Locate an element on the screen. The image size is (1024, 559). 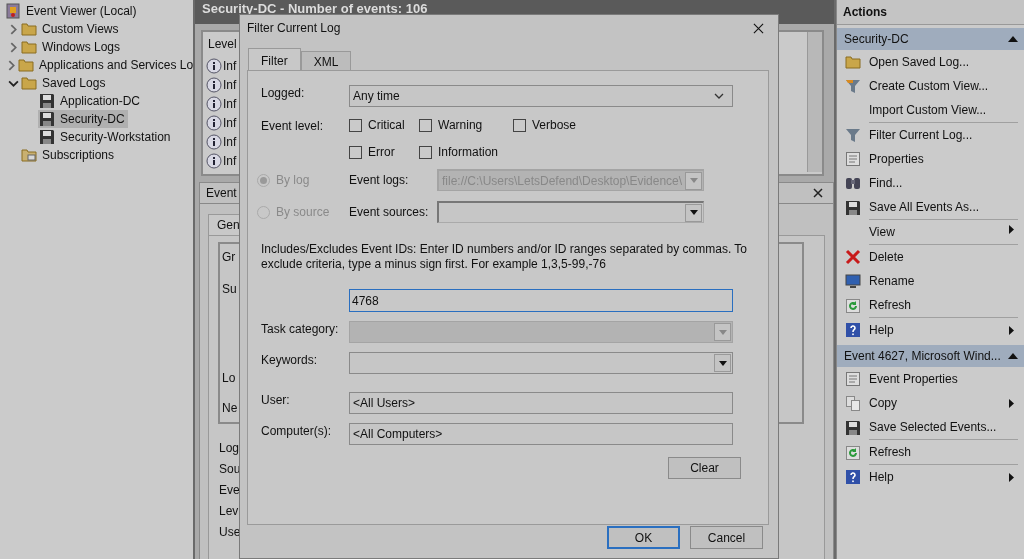
delete-icon is located at coordinates (853, 257).